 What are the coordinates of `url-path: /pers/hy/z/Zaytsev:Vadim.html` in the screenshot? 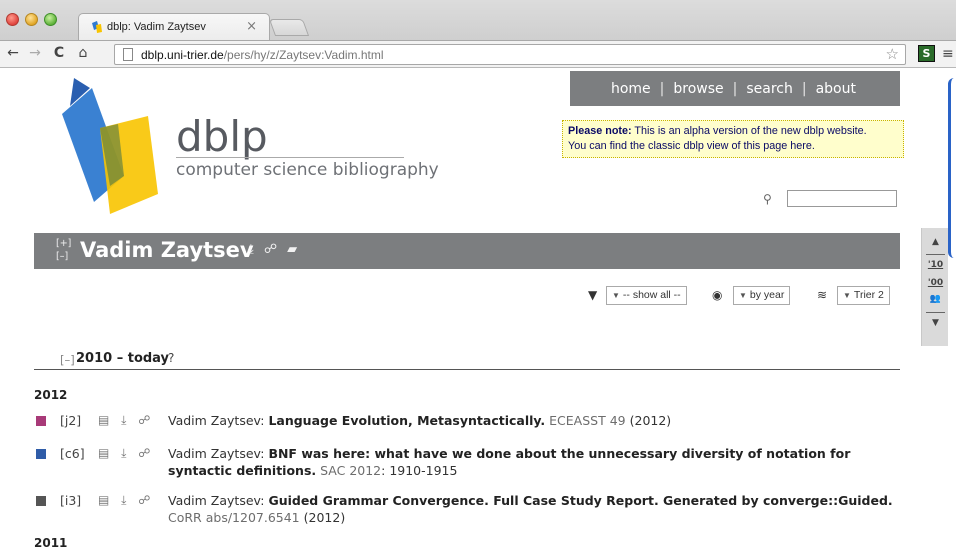 It's located at (303, 55).